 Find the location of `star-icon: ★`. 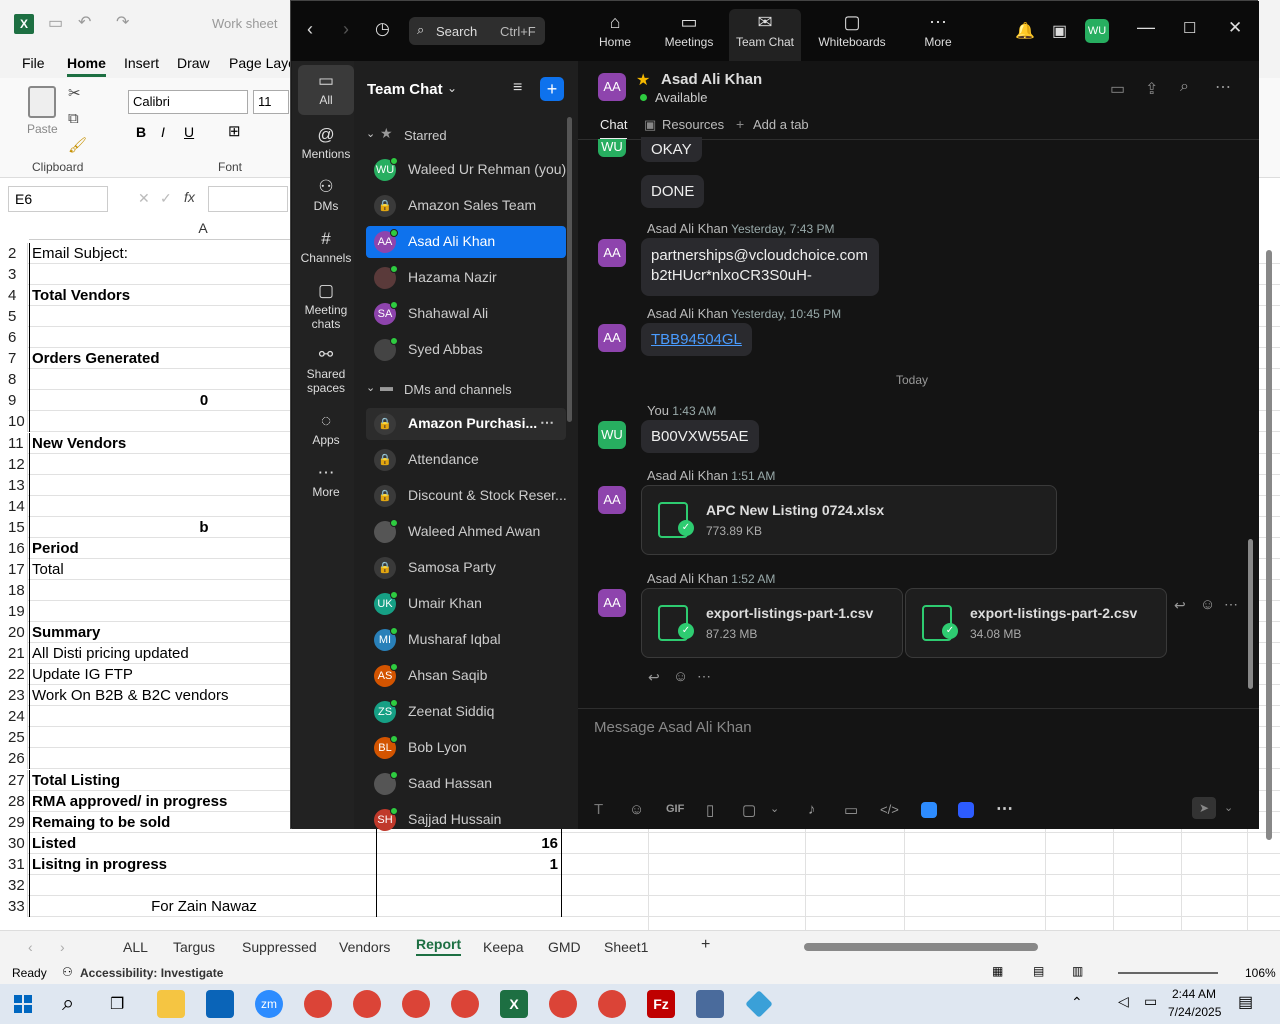

star-icon: ★ is located at coordinates (643, 80).